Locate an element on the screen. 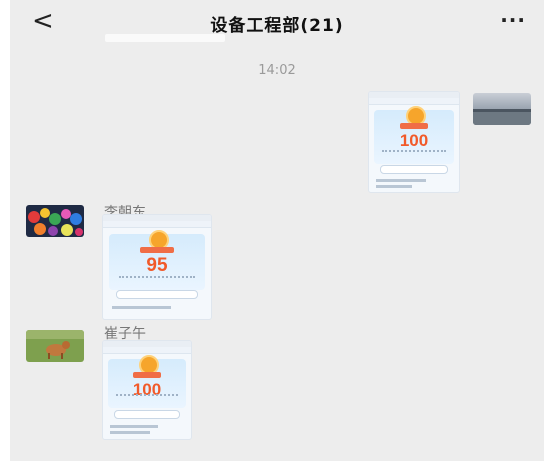  previous-message-edge is located at coordinates (165, 38).